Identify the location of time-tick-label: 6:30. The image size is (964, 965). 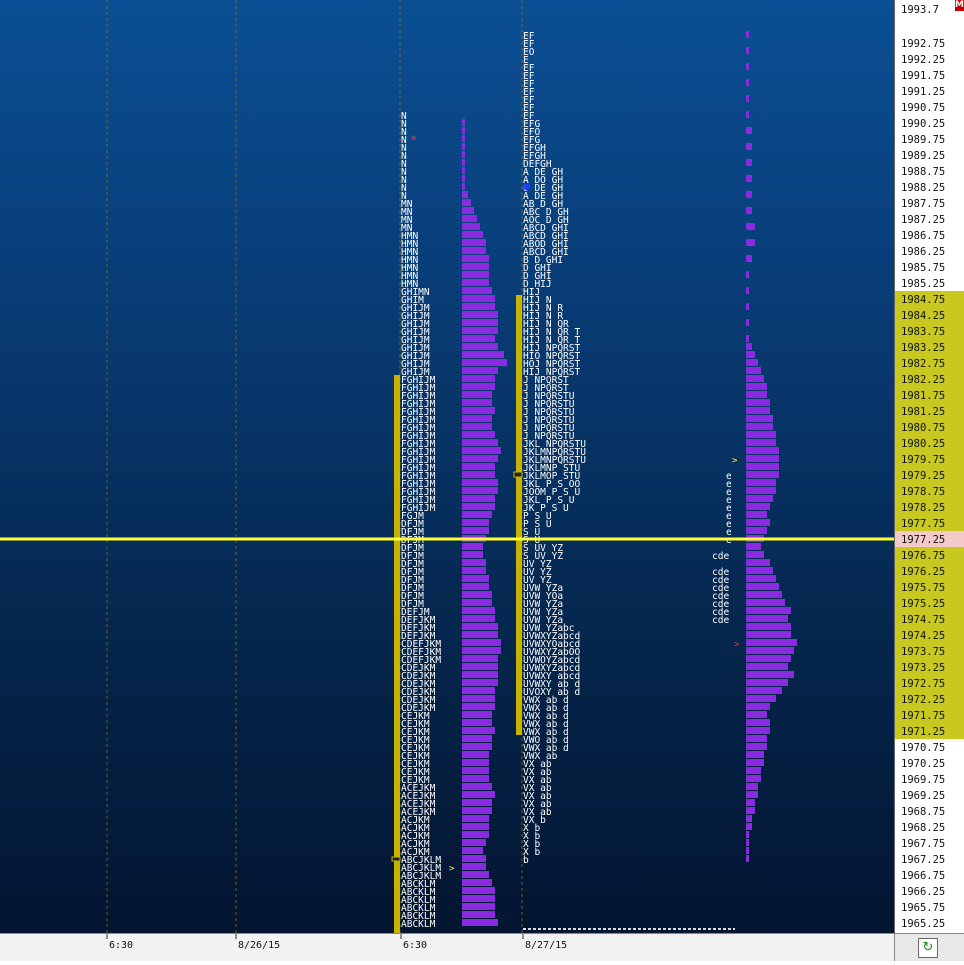
(415, 945).